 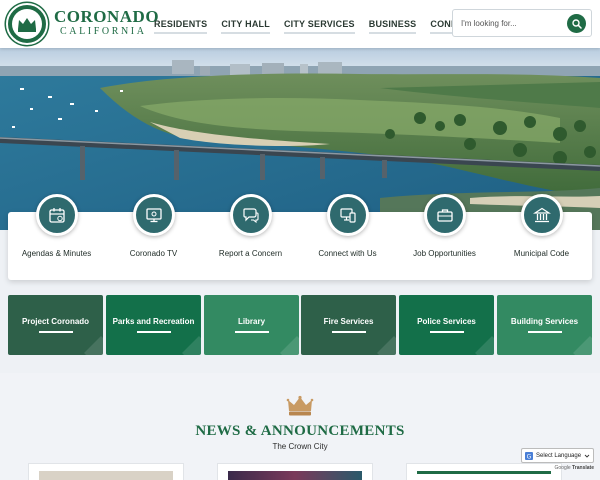 I want to click on language-select-label: Select Language, so click(x=559, y=455).